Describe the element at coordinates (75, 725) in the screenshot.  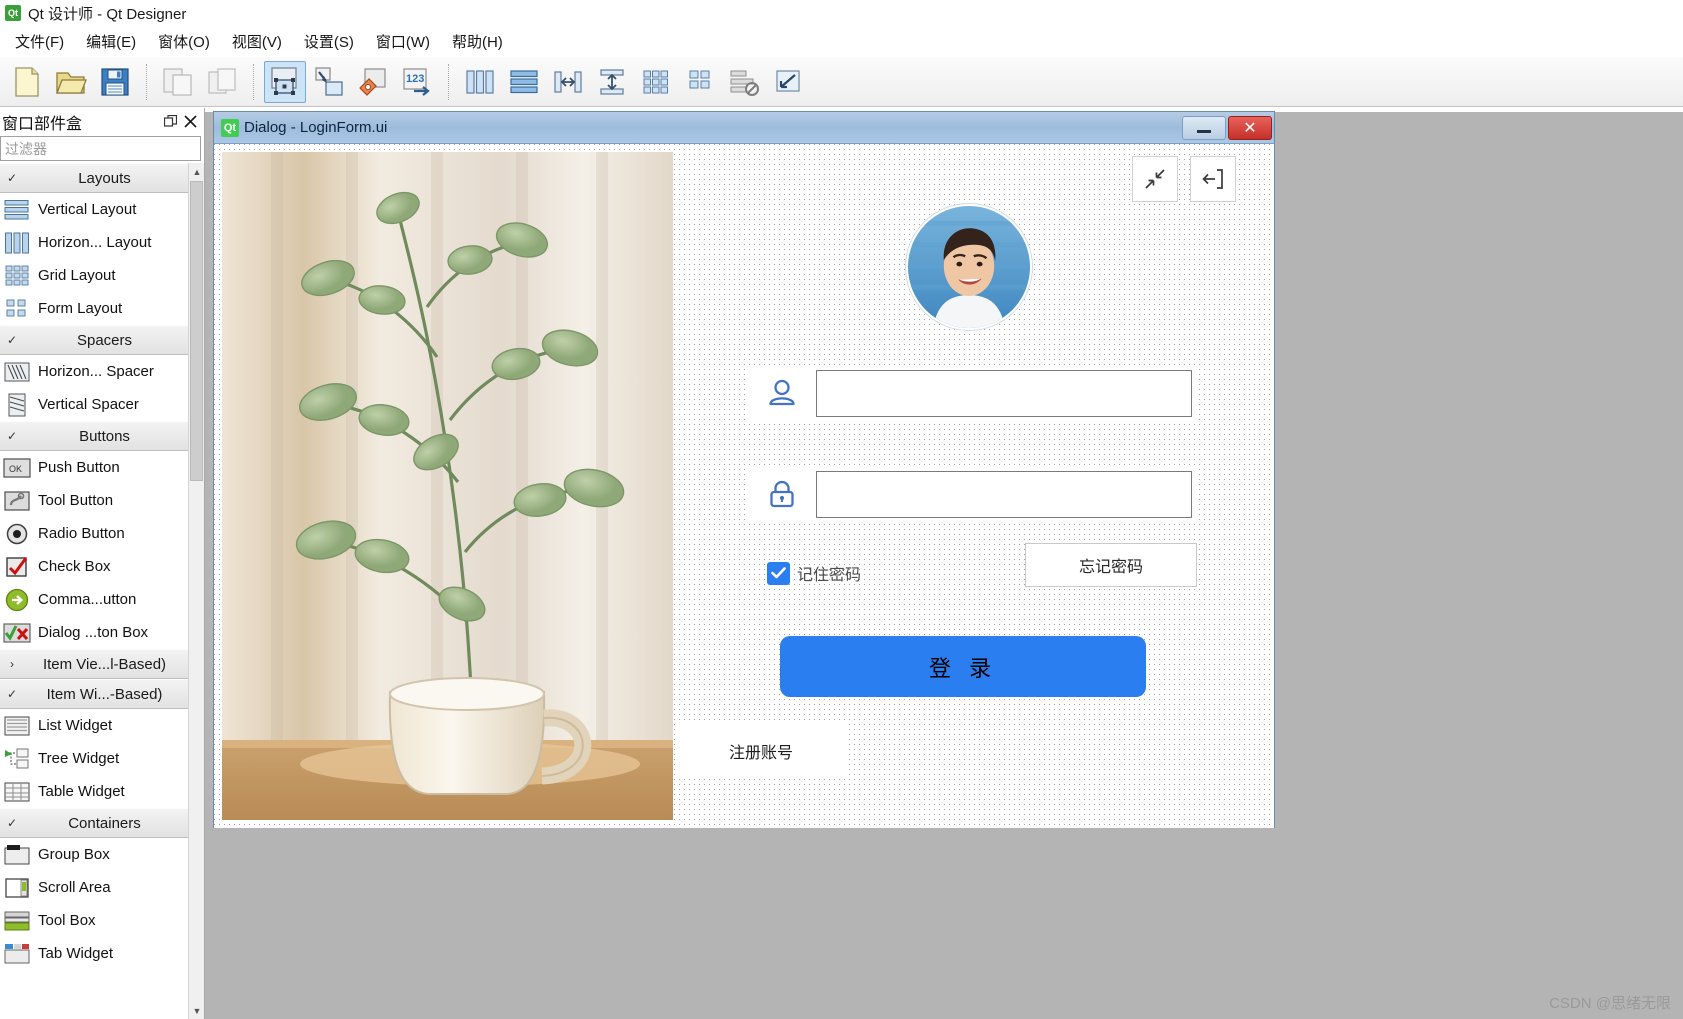
I see `widget-label: List Widget` at that location.